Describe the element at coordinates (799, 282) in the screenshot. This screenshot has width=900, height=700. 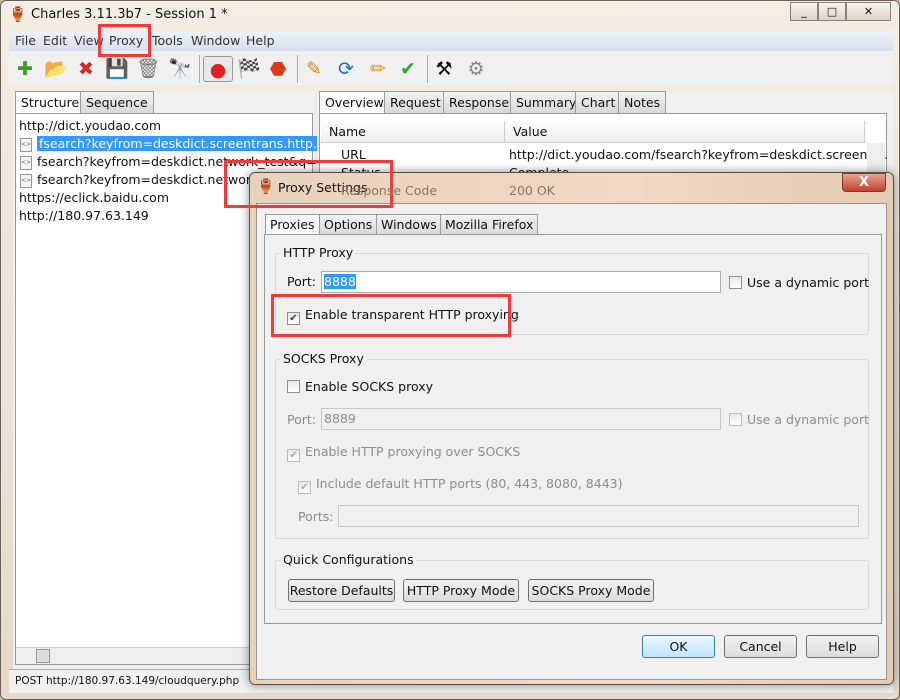
I see `http-dynamic-port-checkbox: Use a dynamic port` at that location.